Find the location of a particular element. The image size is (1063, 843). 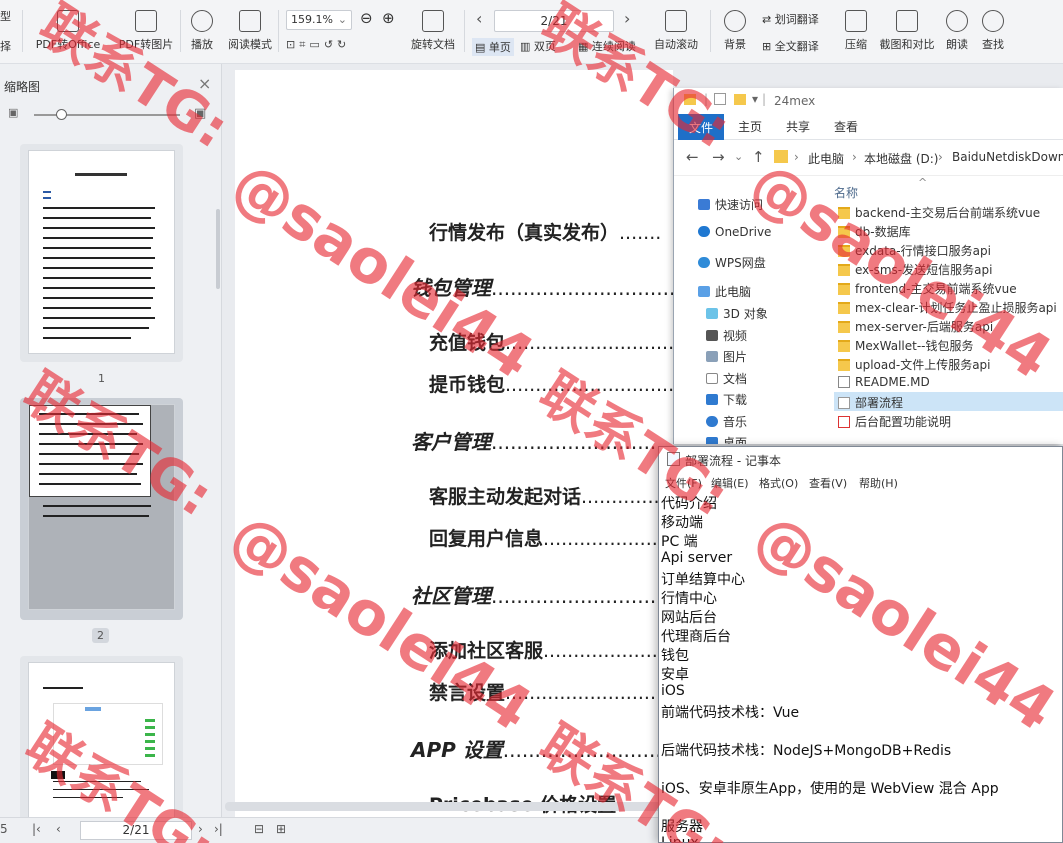

file-row: mex-server-后端服务api is located at coordinates (948, 325).